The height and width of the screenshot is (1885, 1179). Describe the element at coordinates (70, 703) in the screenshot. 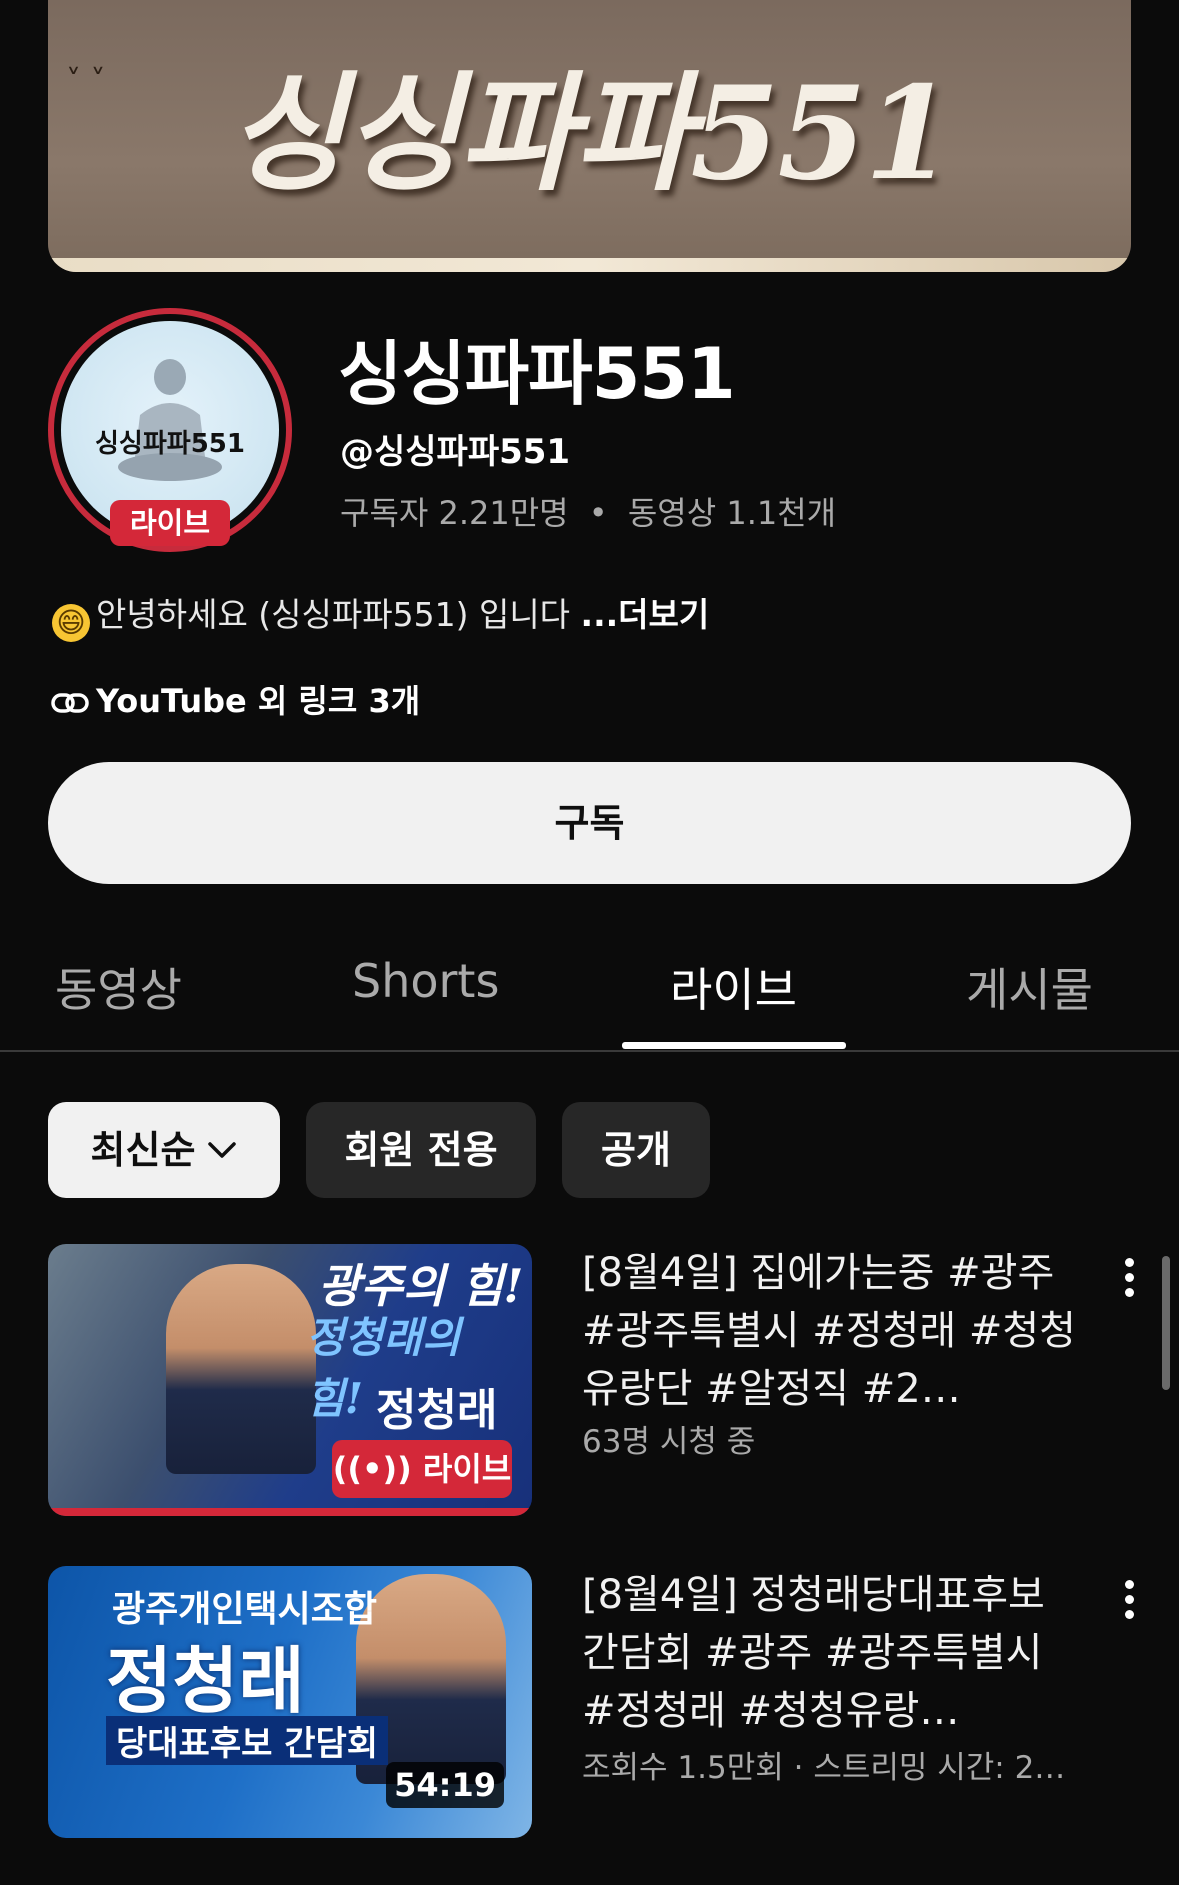

I see `link-icon` at that location.